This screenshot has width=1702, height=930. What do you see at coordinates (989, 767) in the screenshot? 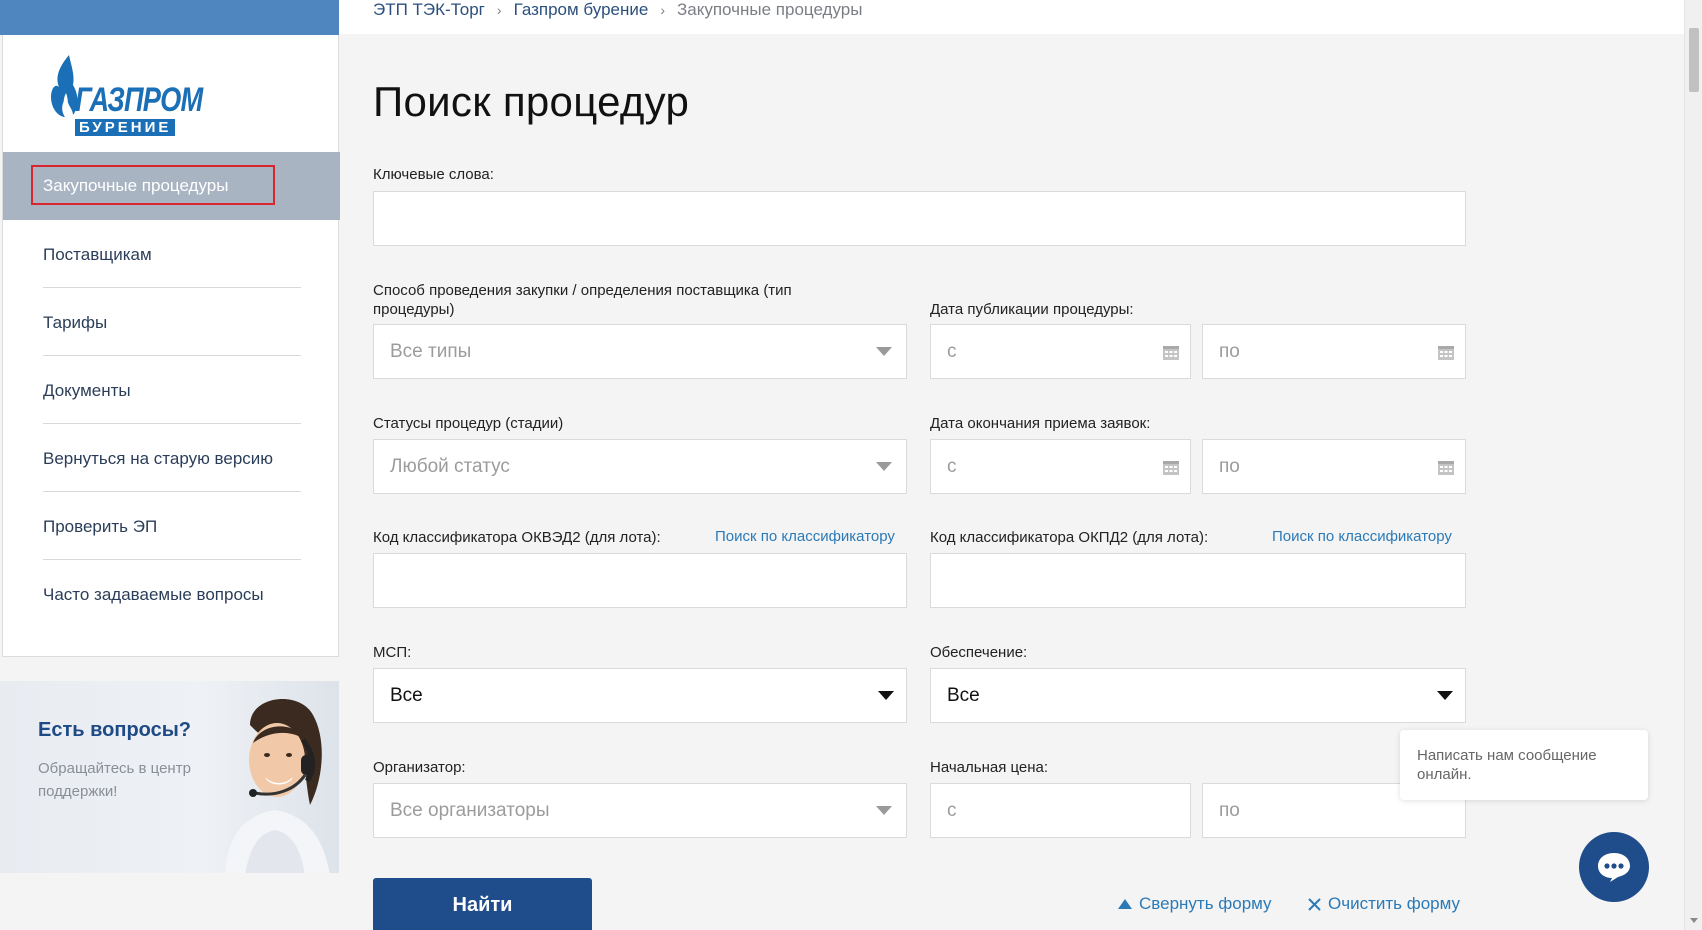
I see `price-label: Начальная цена:` at bounding box center [989, 767].